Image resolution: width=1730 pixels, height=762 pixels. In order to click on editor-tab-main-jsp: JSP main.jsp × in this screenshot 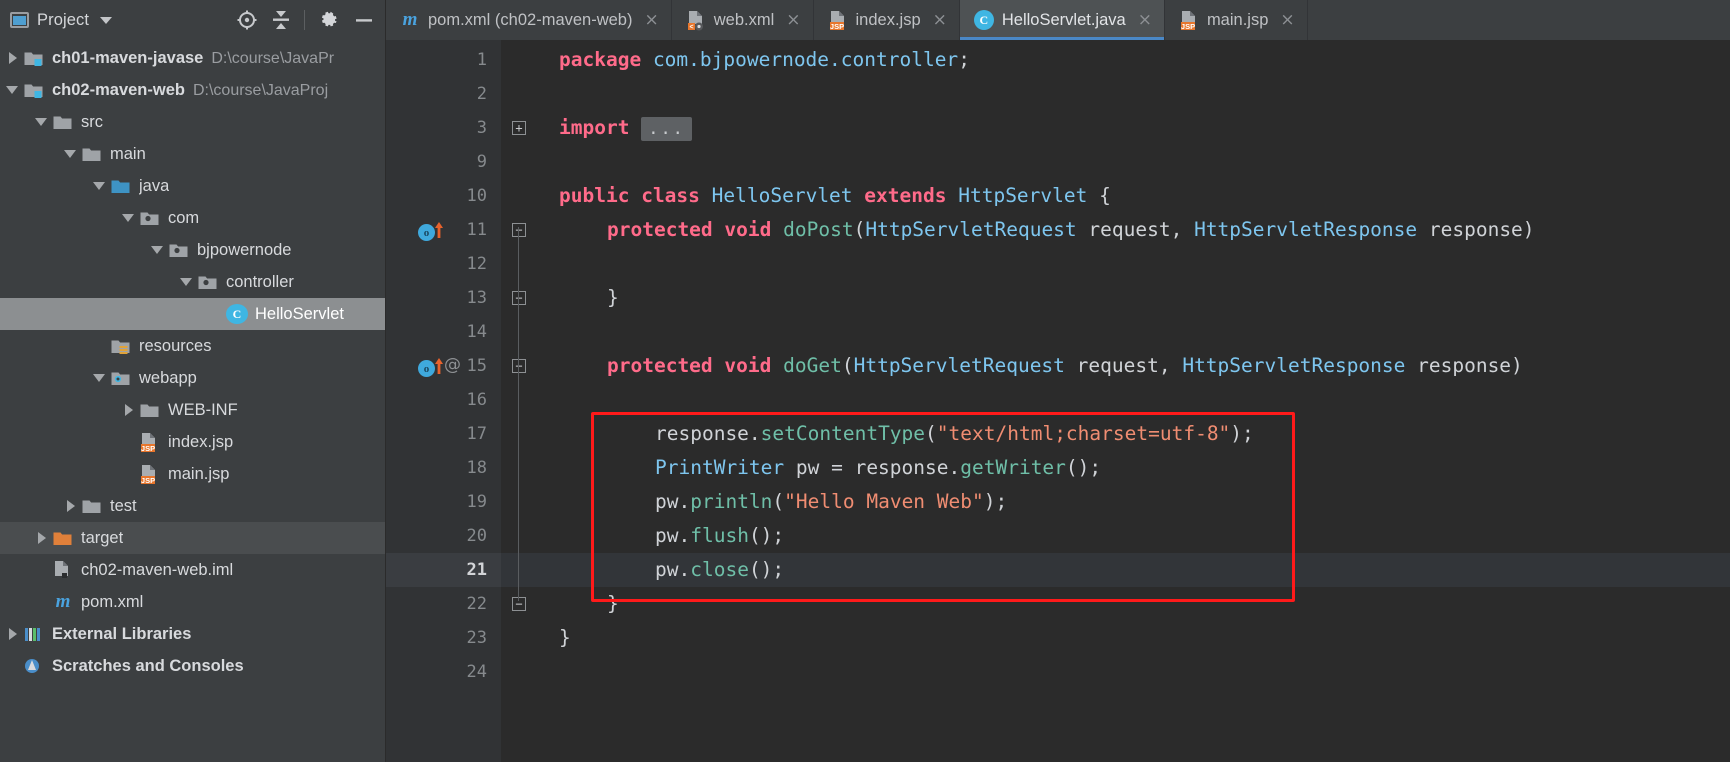, I will do `click(1236, 20)`.